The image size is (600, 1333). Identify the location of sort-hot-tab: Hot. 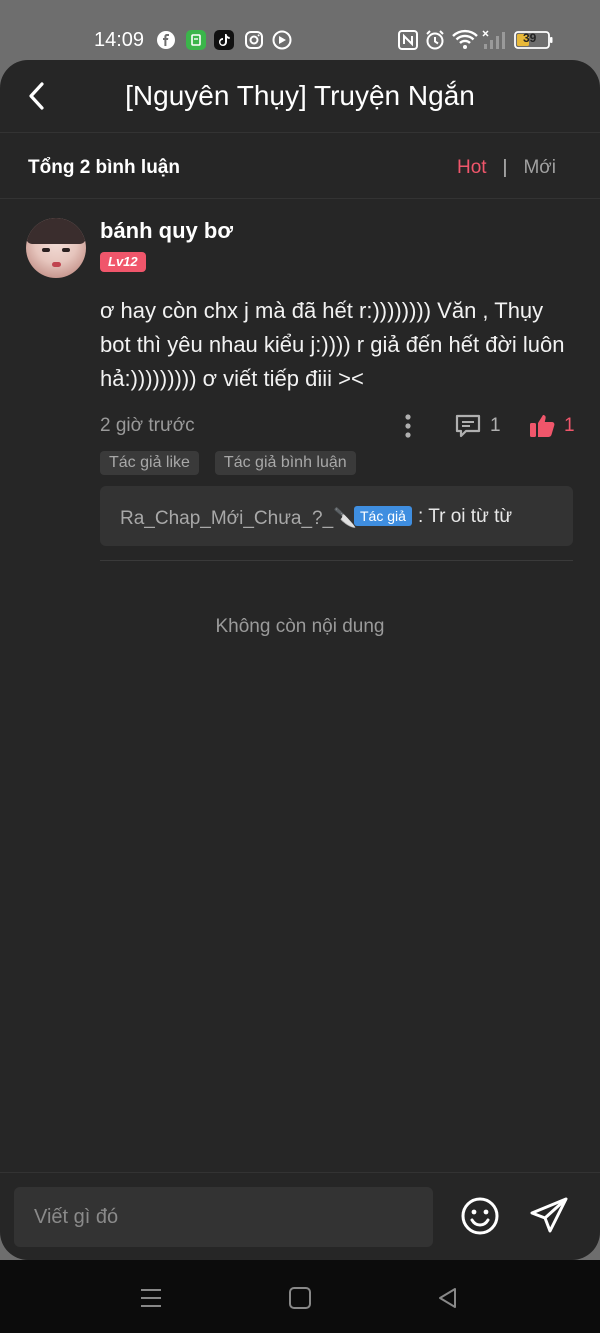
(472, 168).